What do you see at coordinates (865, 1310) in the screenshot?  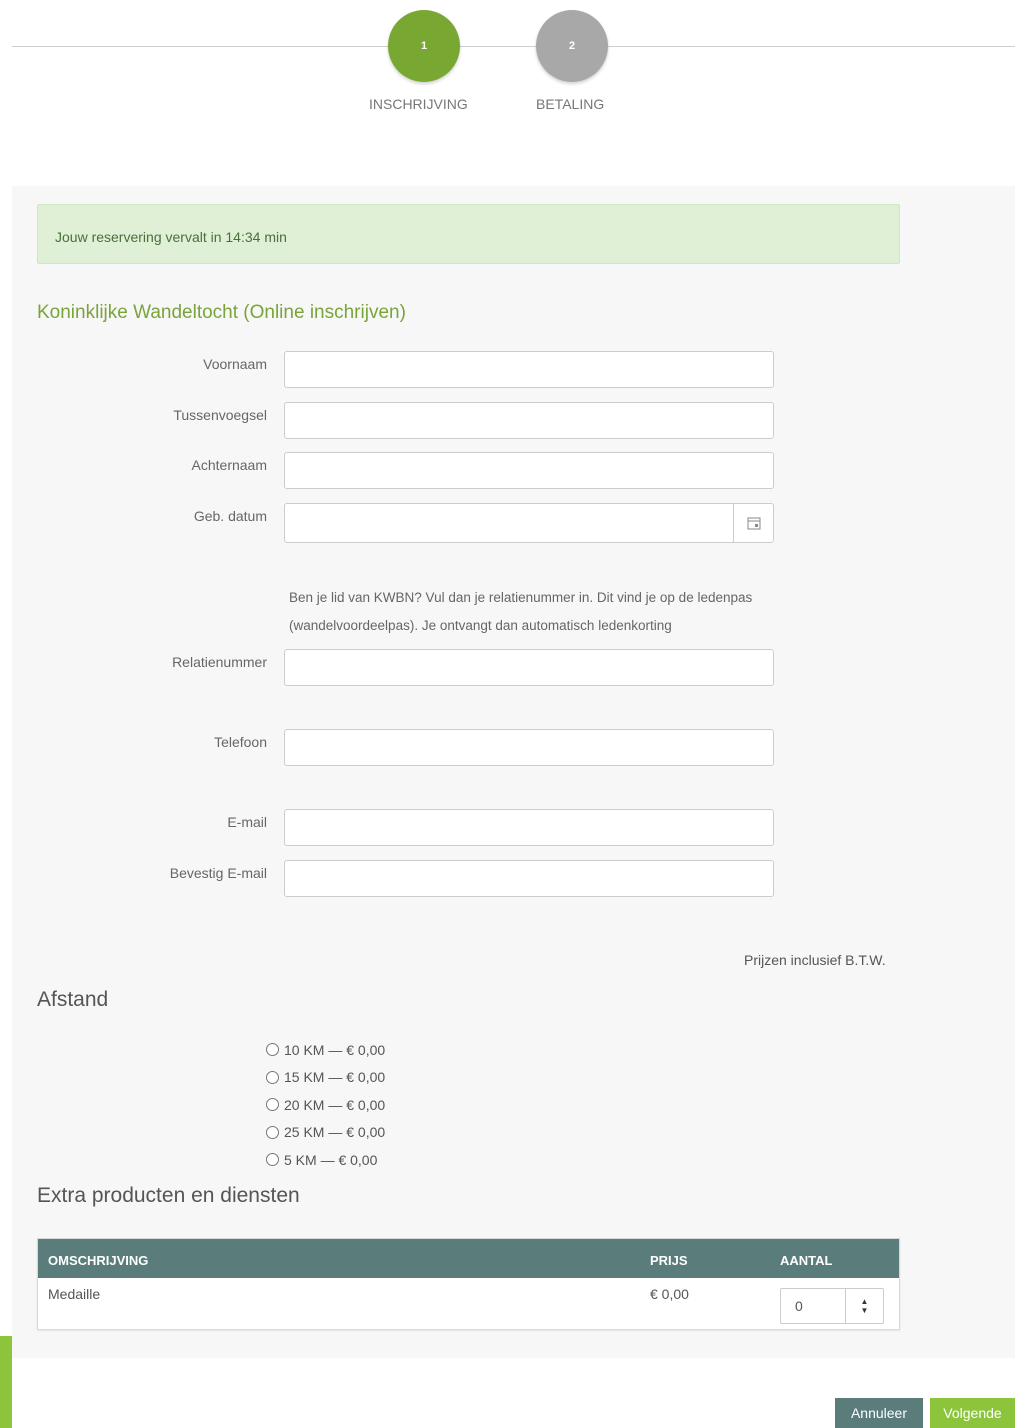 I see `chevron-down-icon: ▼` at bounding box center [865, 1310].